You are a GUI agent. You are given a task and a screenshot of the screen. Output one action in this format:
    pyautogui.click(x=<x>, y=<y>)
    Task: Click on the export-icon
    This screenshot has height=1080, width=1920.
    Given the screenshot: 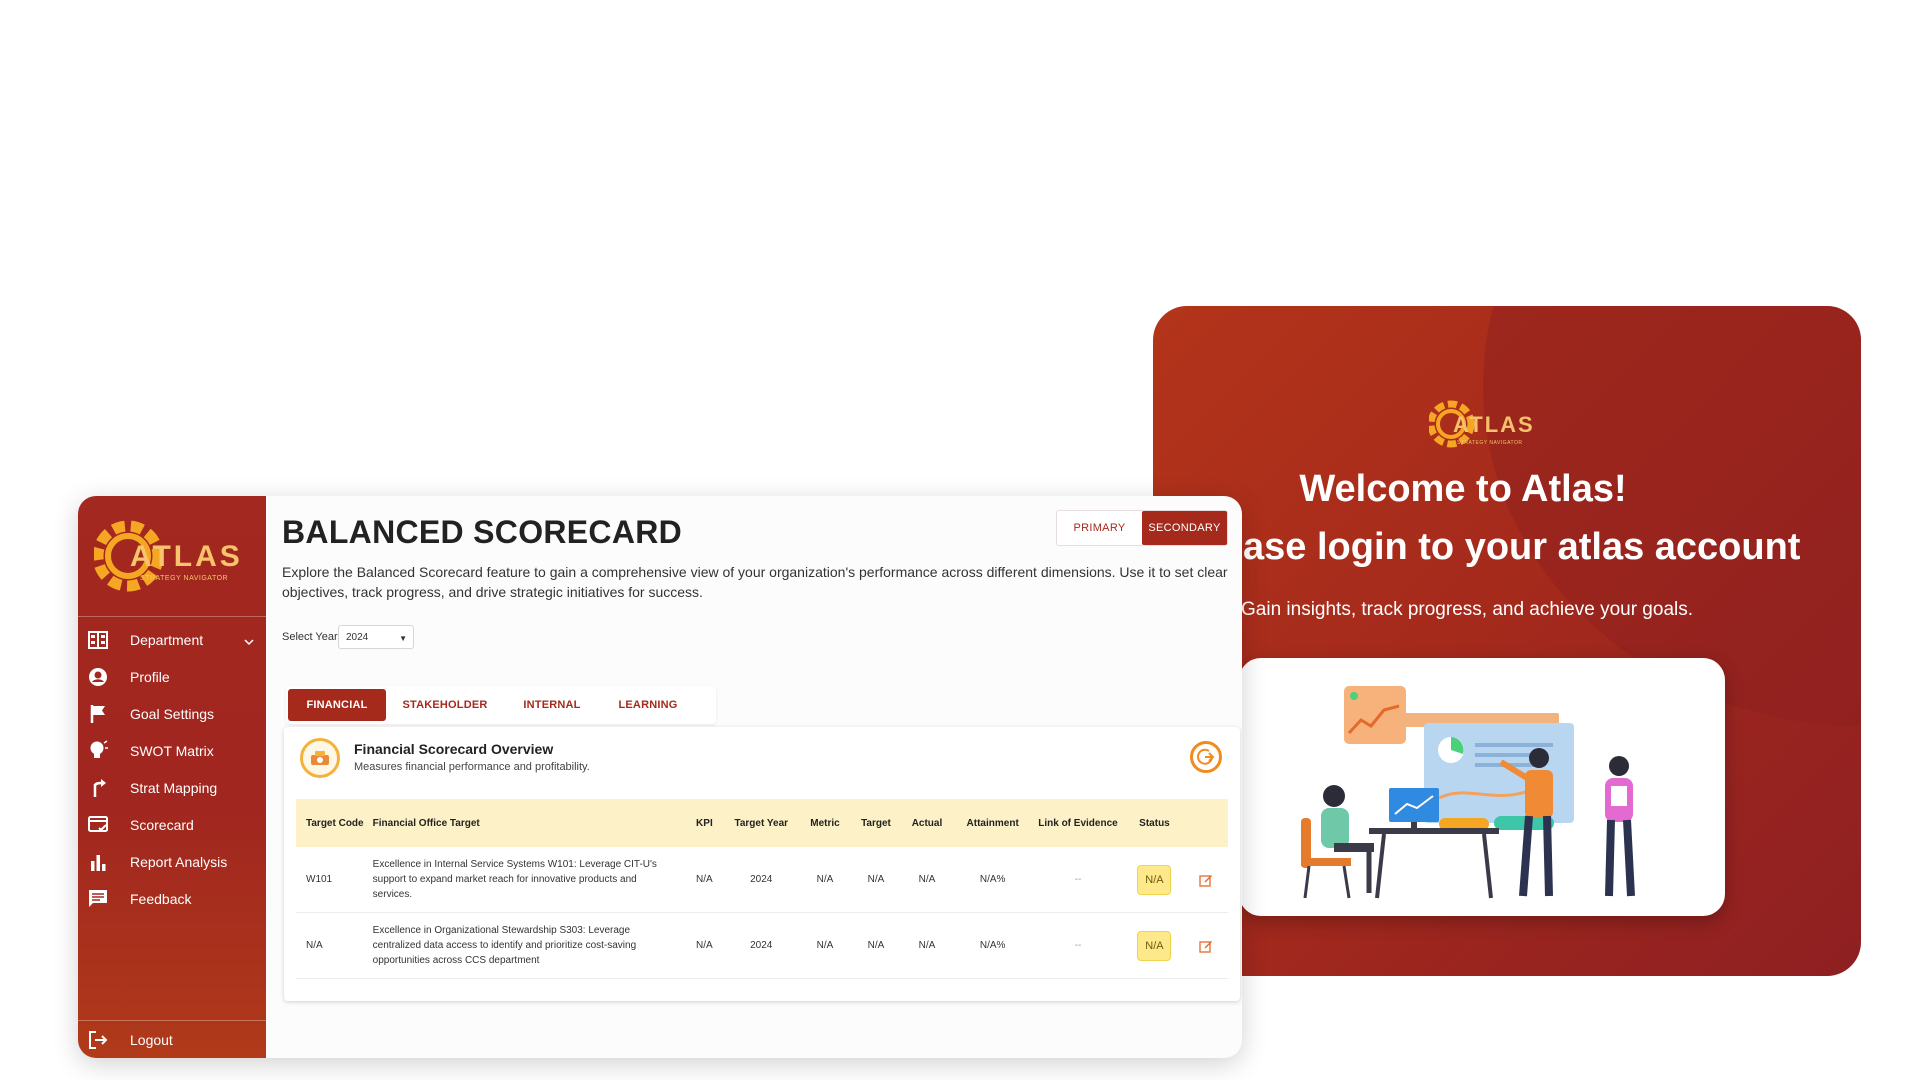 What is the action you would take?
    pyautogui.click(x=1206, y=757)
    